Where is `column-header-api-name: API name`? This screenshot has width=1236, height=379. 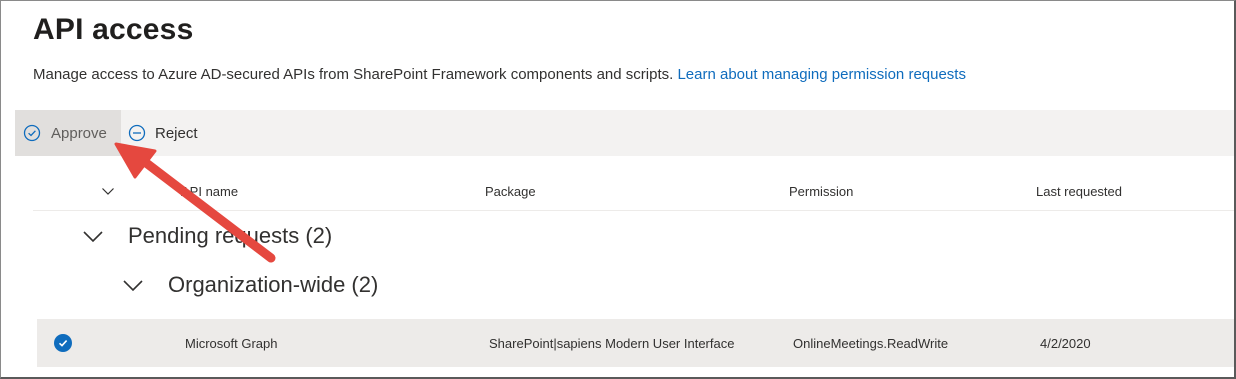 column-header-api-name: API name is located at coordinates (209, 191).